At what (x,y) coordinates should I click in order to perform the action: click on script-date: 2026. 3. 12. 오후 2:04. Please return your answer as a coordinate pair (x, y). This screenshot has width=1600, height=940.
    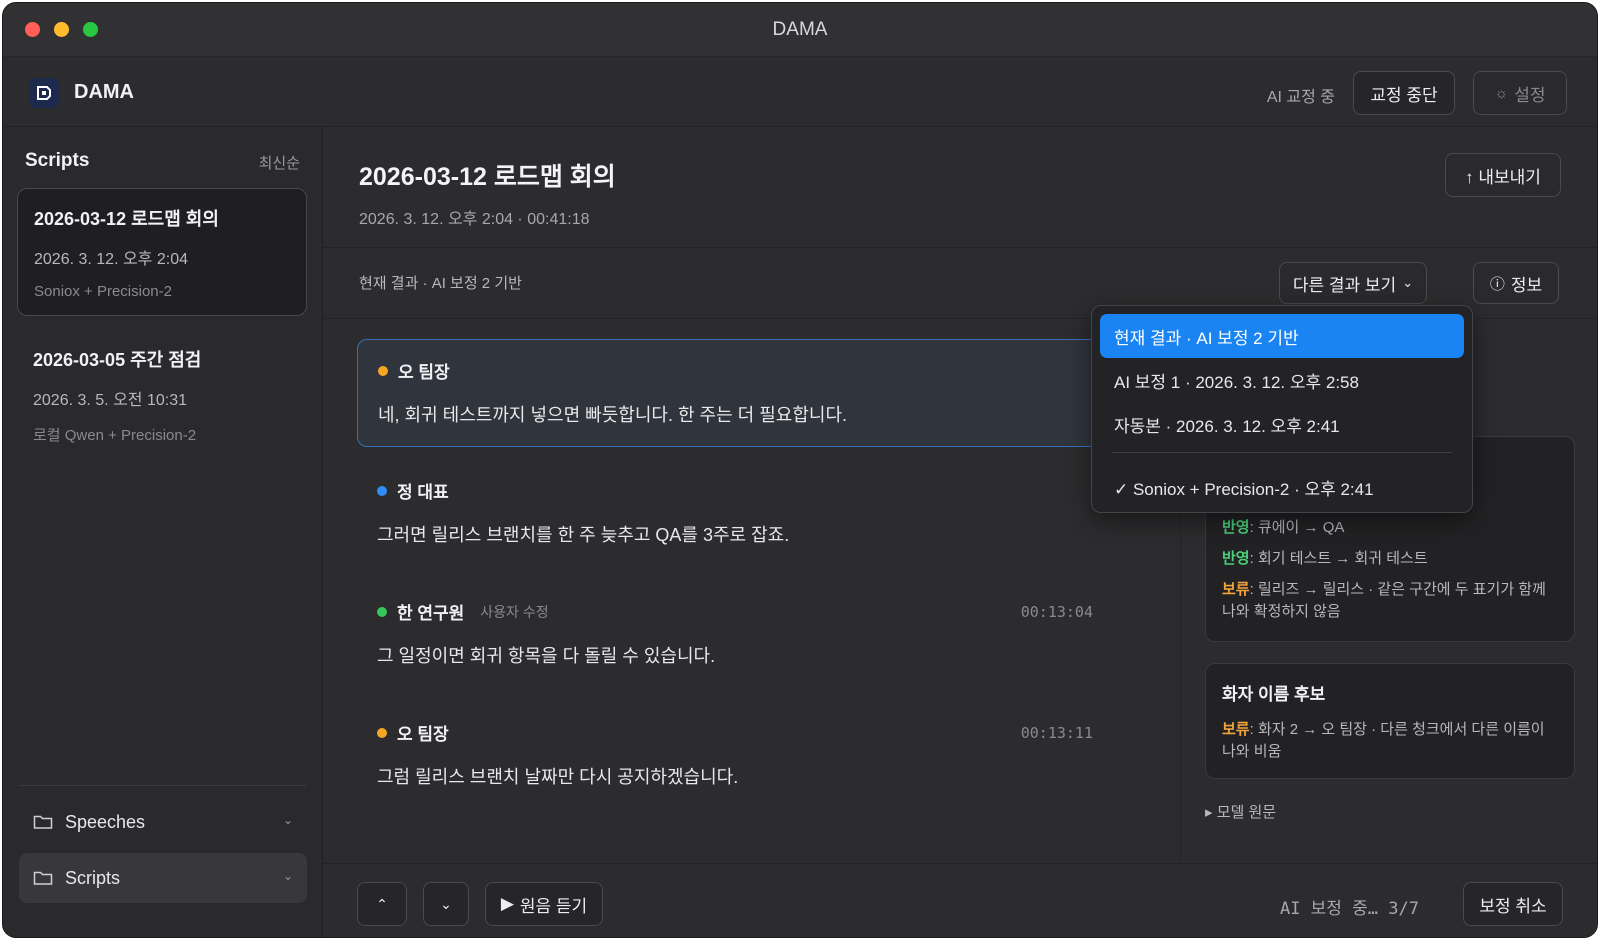
    Looking at the image, I should click on (111, 259).